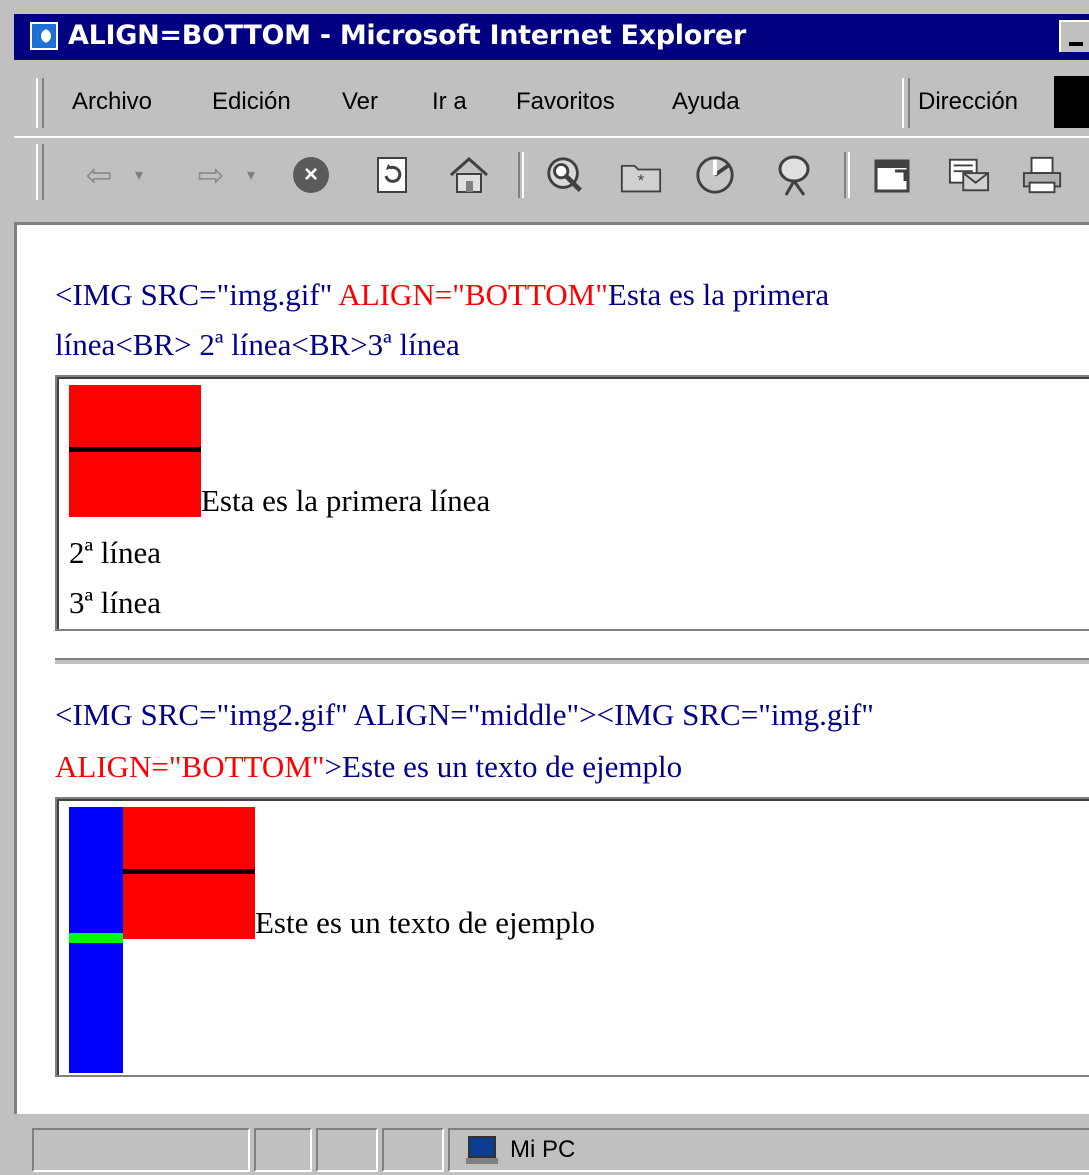  What do you see at coordinates (251, 102) in the screenshot?
I see `menu-edicion: Edición` at bounding box center [251, 102].